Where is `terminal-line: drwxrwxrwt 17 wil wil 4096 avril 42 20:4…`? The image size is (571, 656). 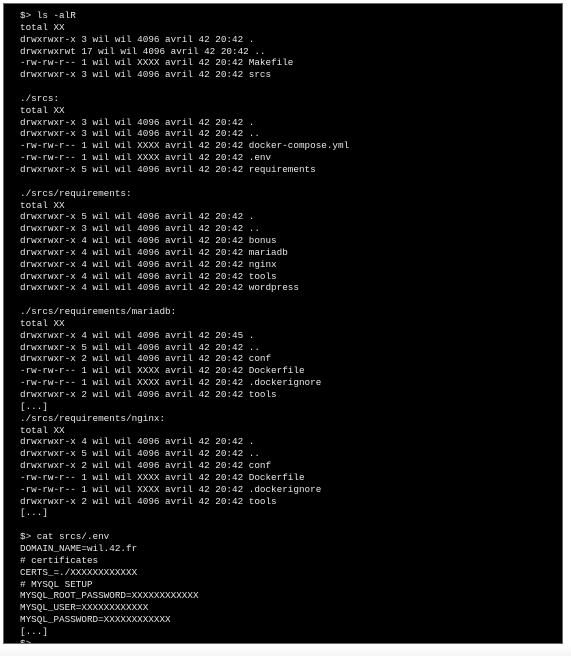
terminal-line: drwxrwxrwt 17 wil wil 4096 avril 42 20:4… is located at coordinates (143, 51).